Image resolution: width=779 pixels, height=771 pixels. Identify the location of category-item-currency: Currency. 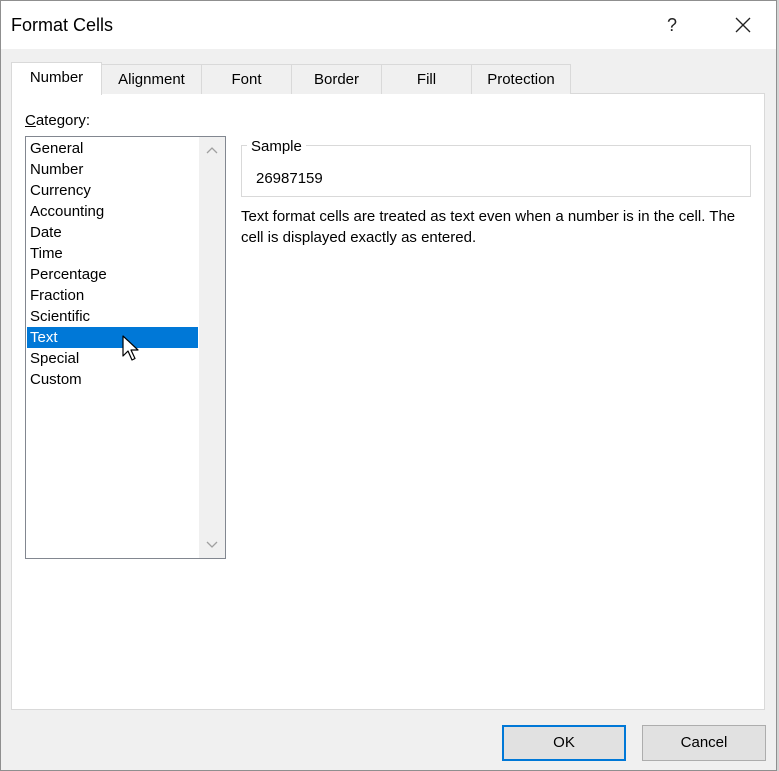
(112, 190).